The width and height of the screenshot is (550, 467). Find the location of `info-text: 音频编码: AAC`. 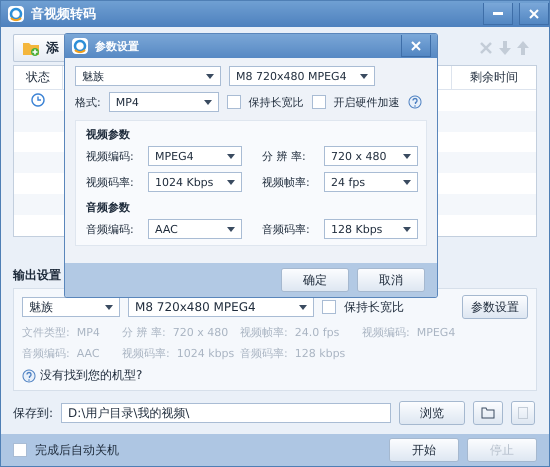

info-text: 音频编码: AAC is located at coordinates (61, 353).